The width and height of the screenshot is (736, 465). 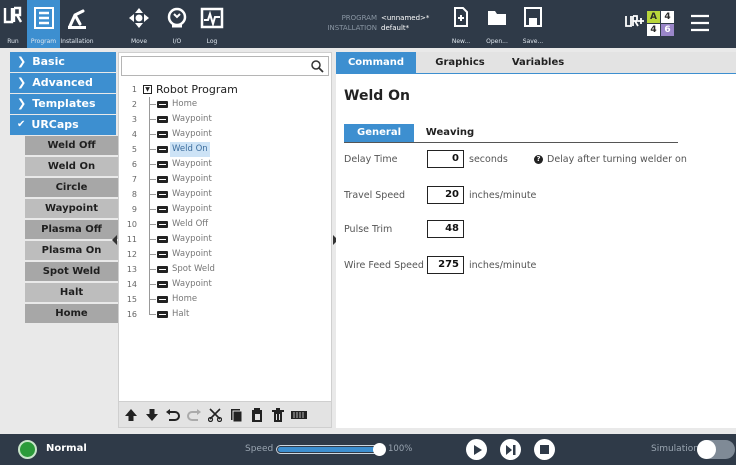 I want to click on tree-search-bar, so click(x=225, y=67).